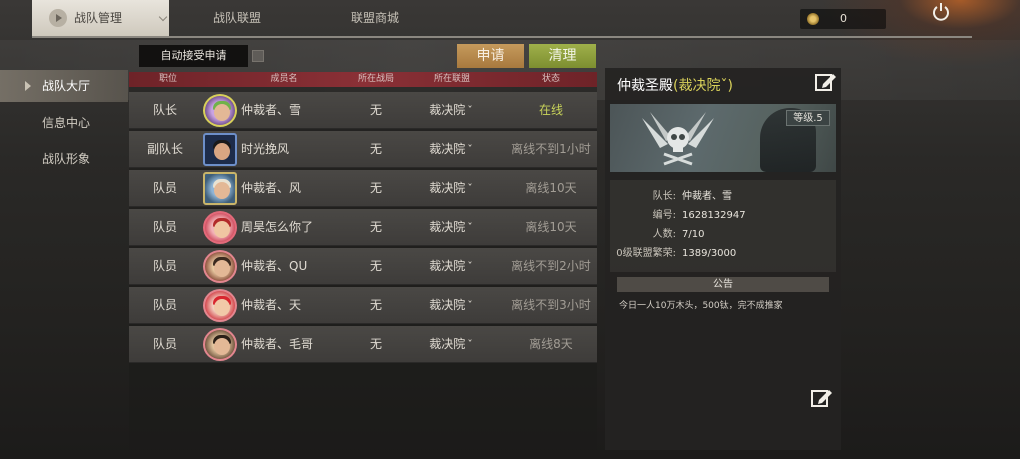  I want to click on info-row-prosperity: 0级联盟繁荣: 1389/3000, so click(723, 254).